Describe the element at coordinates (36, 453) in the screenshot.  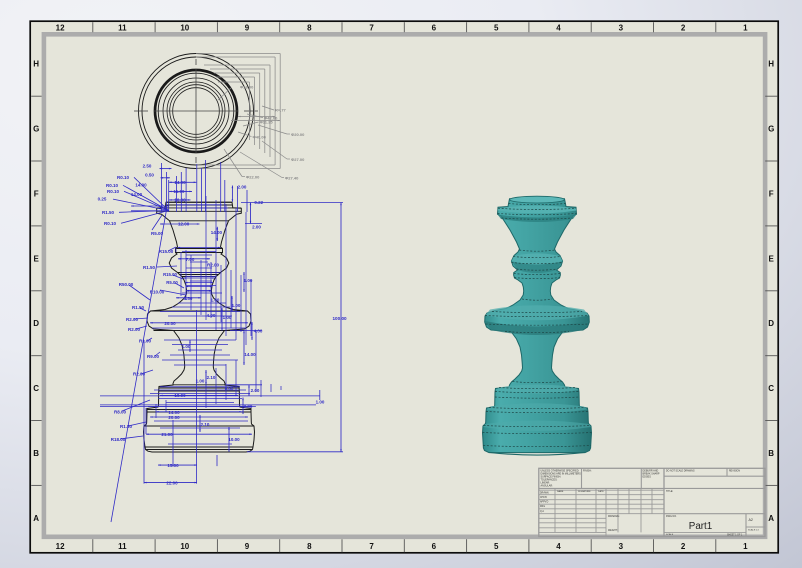
I see `svg-text: B` at that location.